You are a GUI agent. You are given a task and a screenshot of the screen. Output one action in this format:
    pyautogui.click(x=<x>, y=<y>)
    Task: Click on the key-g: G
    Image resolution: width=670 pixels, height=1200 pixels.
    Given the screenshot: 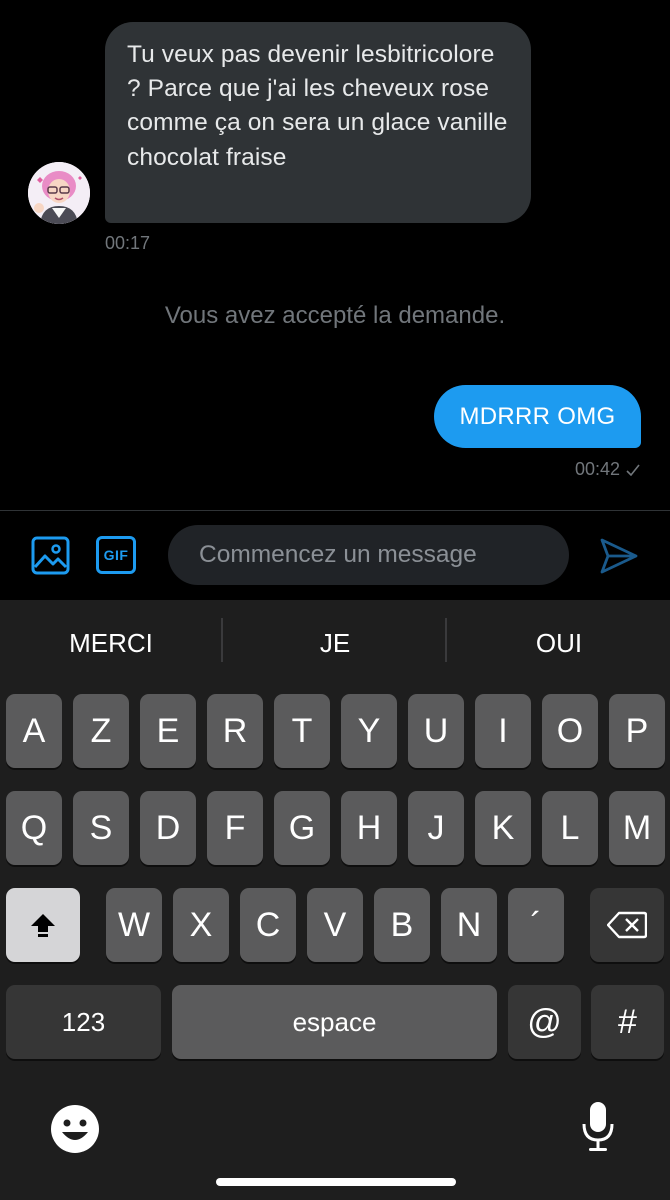 What is the action you would take?
    pyautogui.click(x=302, y=828)
    